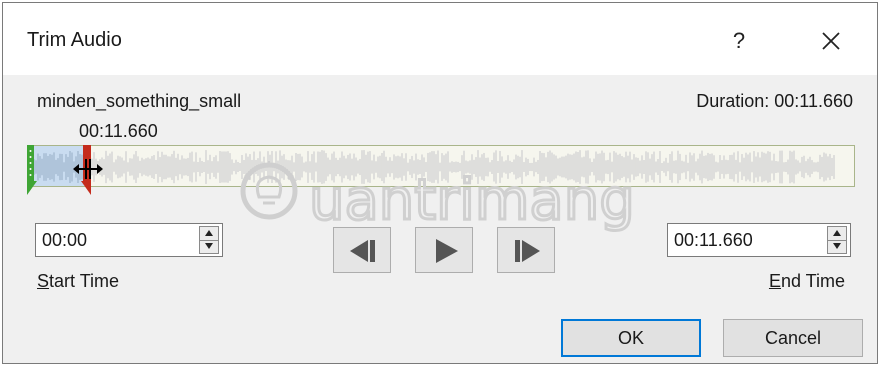 This screenshot has width=884, height=370. What do you see at coordinates (774, 101) in the screenshot?
I see `media-duration: Duration: 00:11.660` at bounding box center [774, 101].